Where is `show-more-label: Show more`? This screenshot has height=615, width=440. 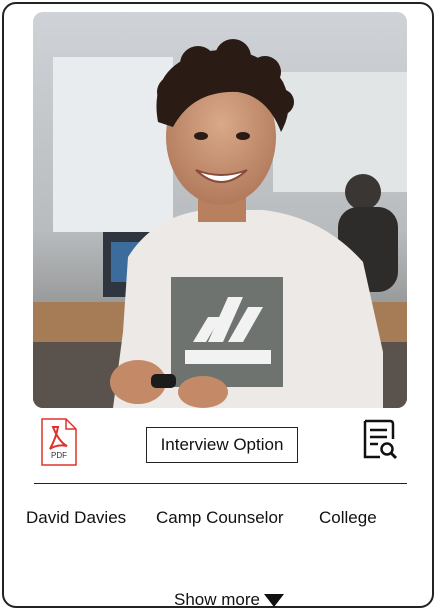 show-more-label: Show more is located at coordinates (217, 599).